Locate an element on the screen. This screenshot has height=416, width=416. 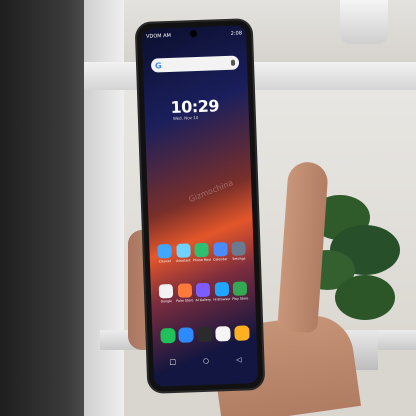
home-button: ○ is located at coordinates (206, 361).